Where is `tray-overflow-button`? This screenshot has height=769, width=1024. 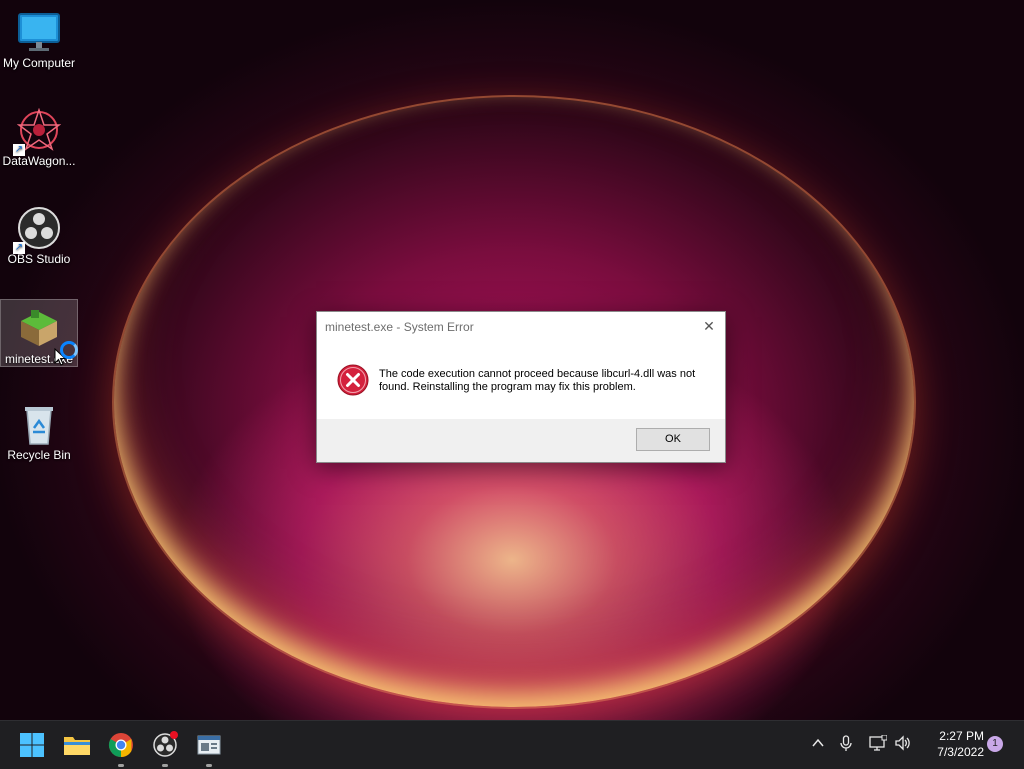 tray-overflow-button is located at coordinates (818, 745).